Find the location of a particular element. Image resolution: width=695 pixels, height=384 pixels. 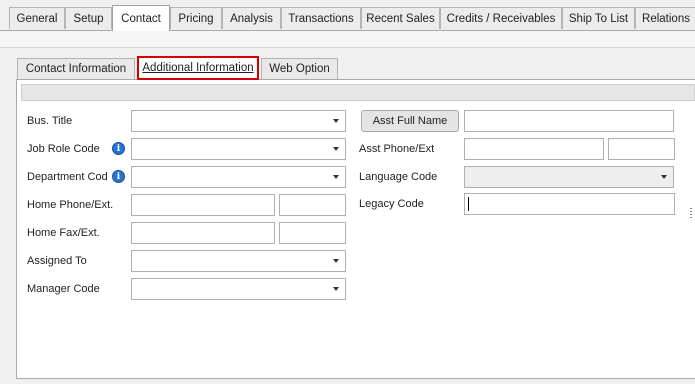

subtab-contact-information: Contact Information is located at coordinates (76, 68).